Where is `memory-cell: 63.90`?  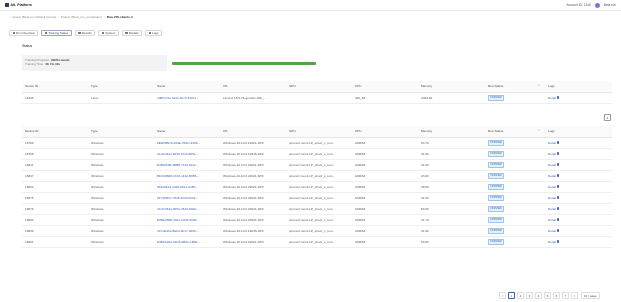 memory-cell: 63.90 is located at coordinates (451, 242).